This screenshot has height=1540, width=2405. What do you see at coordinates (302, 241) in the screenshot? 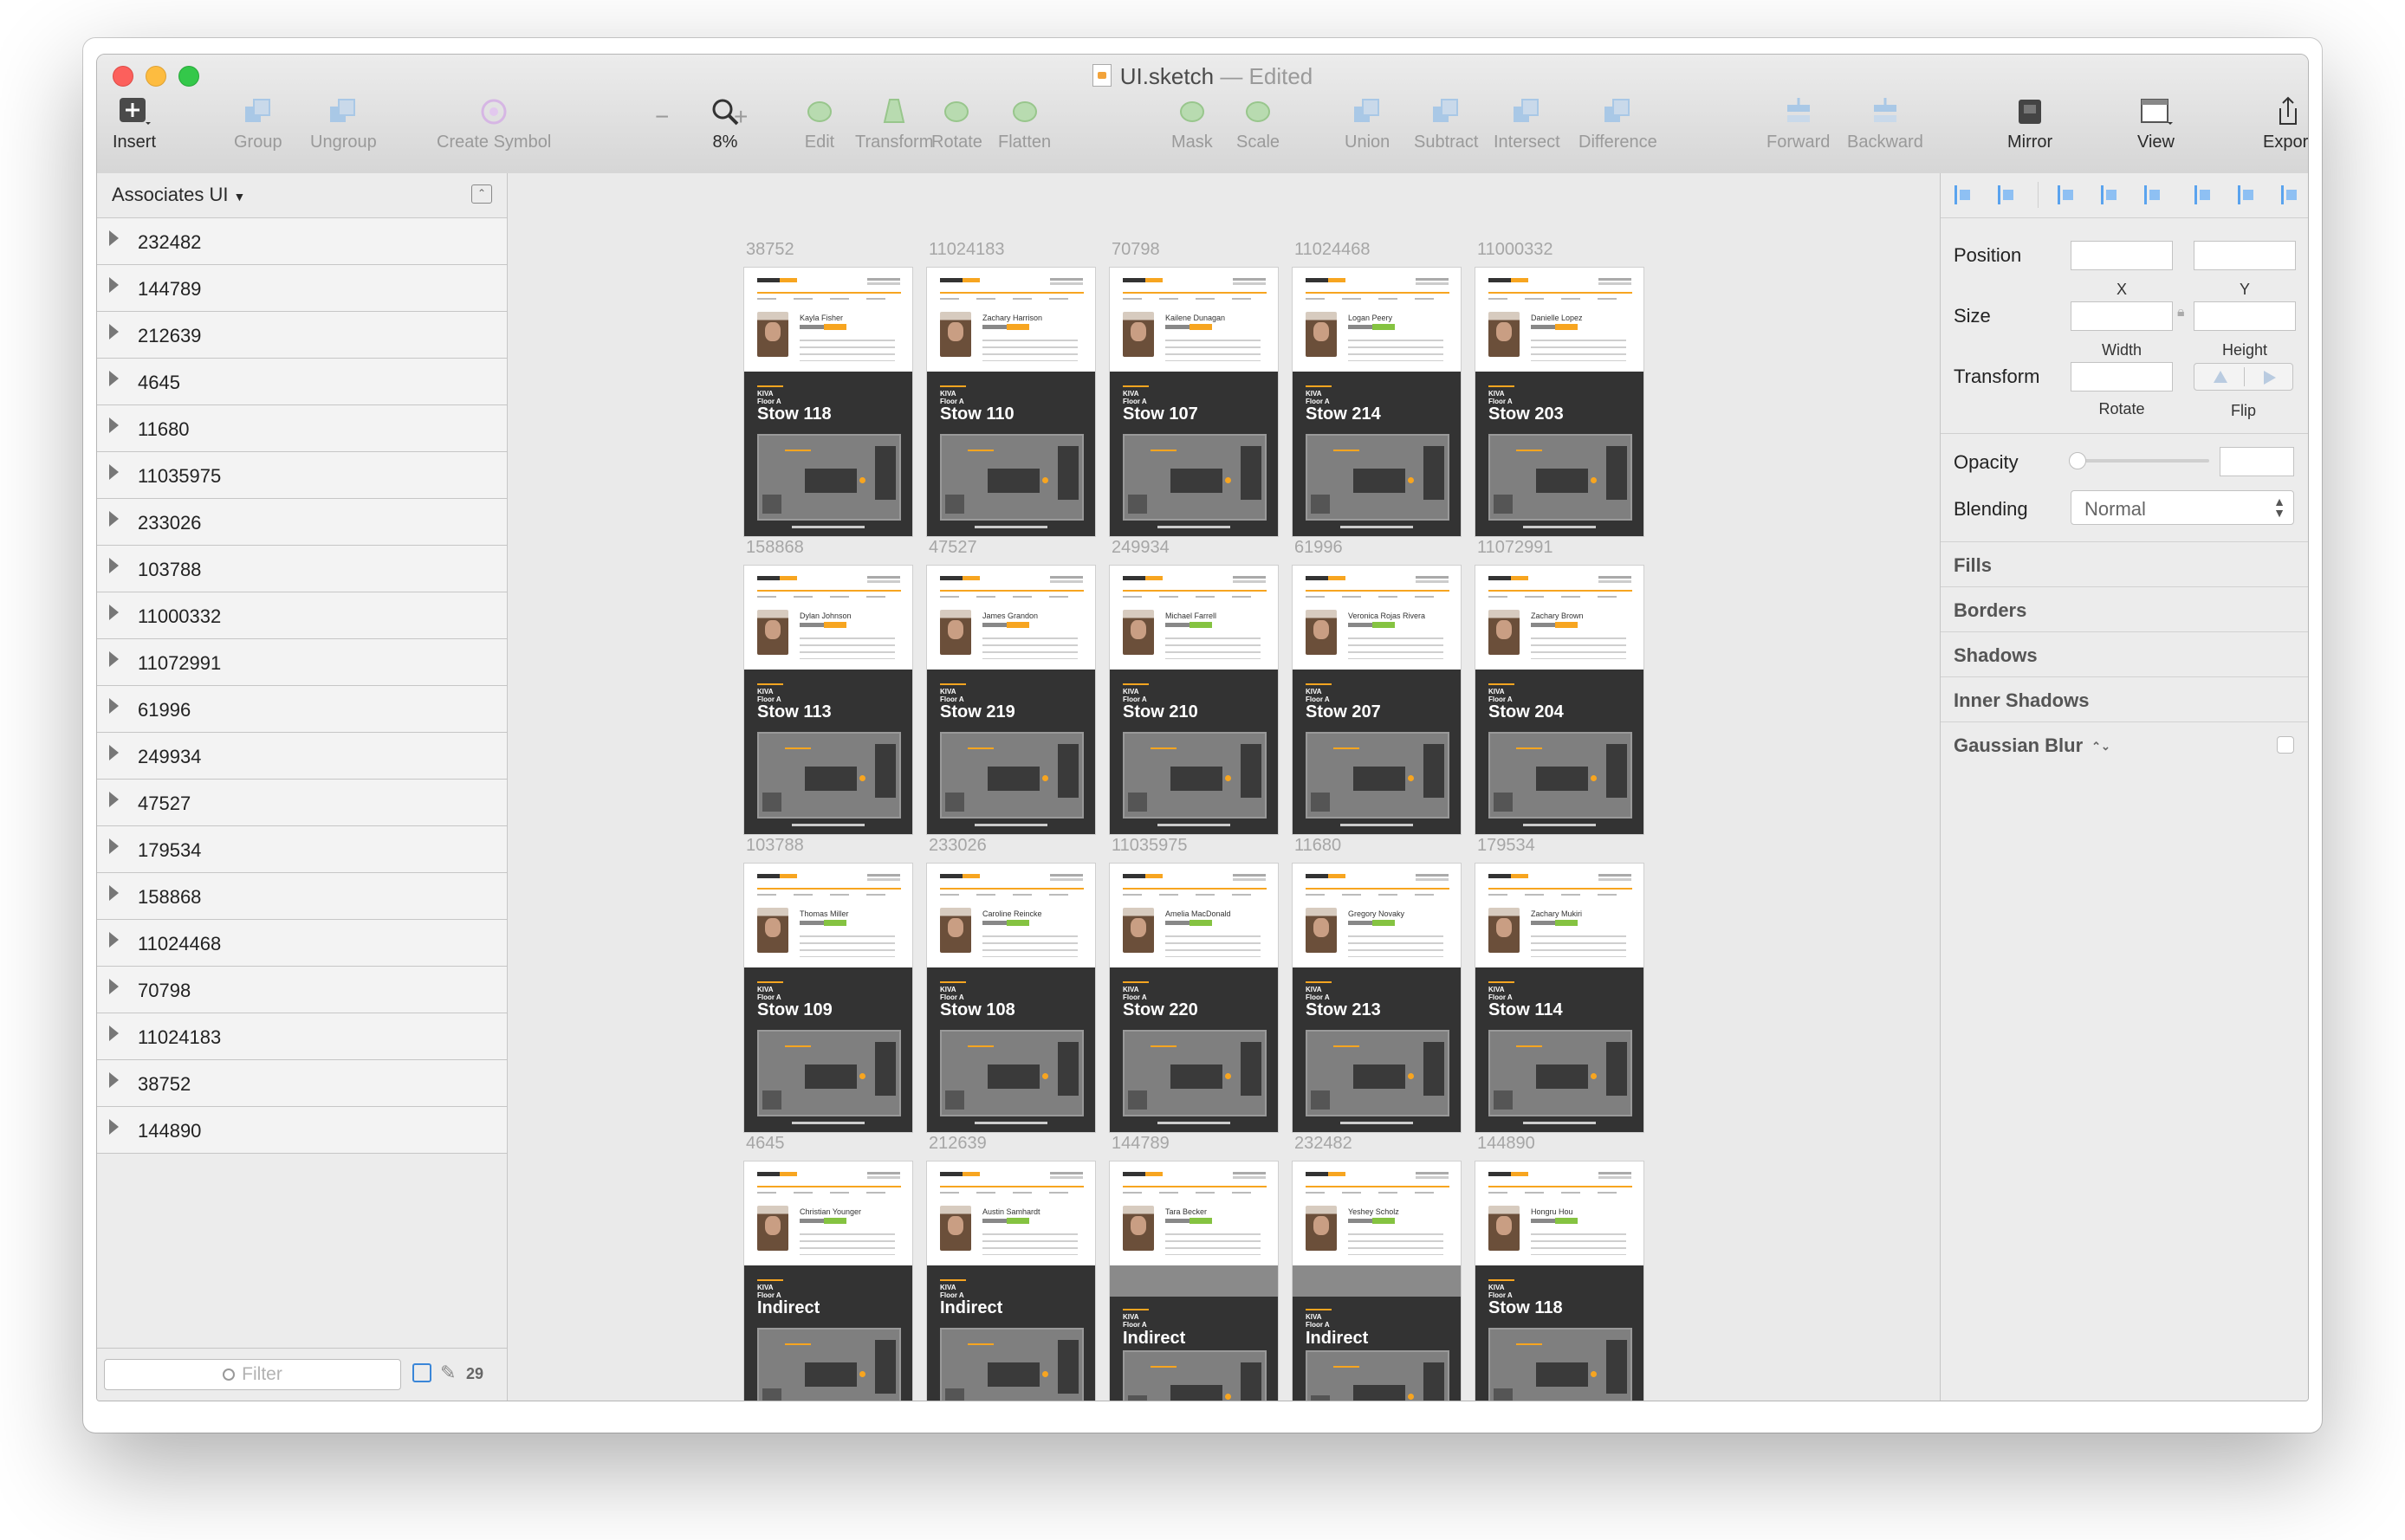
I see `layer-row: 232482` at bounding box center [302, 241].